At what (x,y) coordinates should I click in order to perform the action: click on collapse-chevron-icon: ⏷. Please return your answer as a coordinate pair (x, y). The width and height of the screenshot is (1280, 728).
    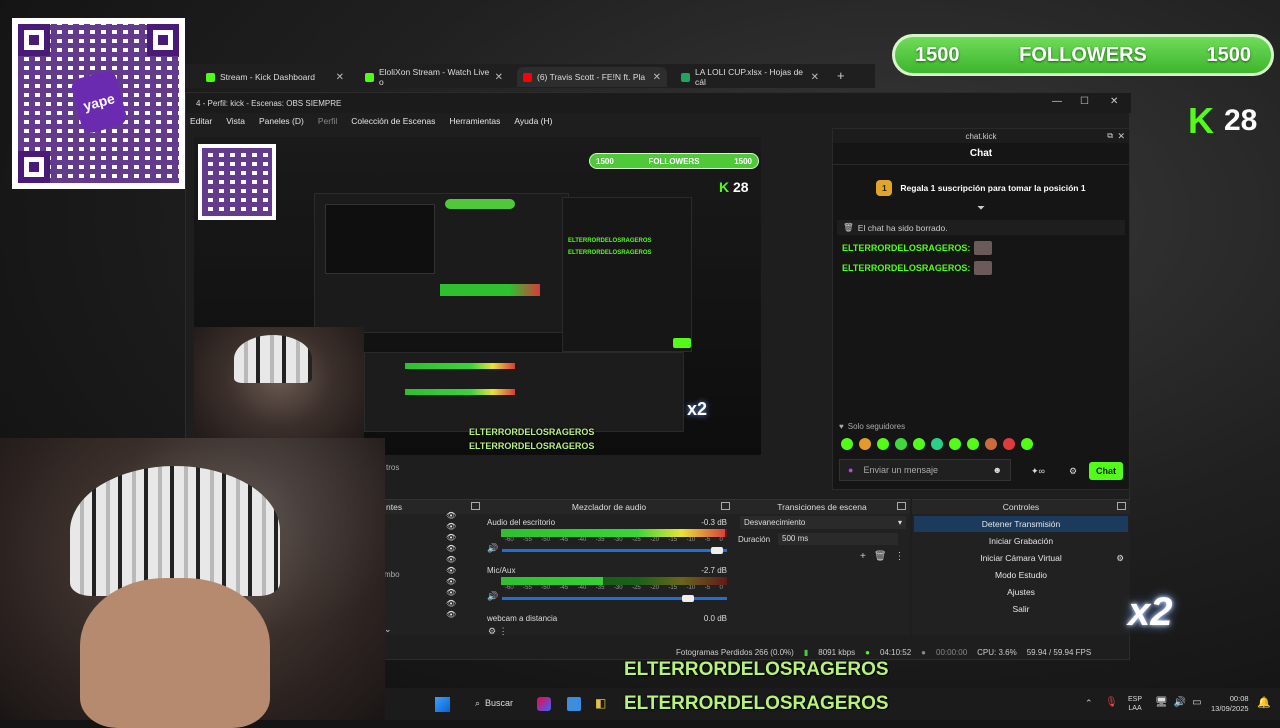
    Looking at the image, I should click on (981, 208).